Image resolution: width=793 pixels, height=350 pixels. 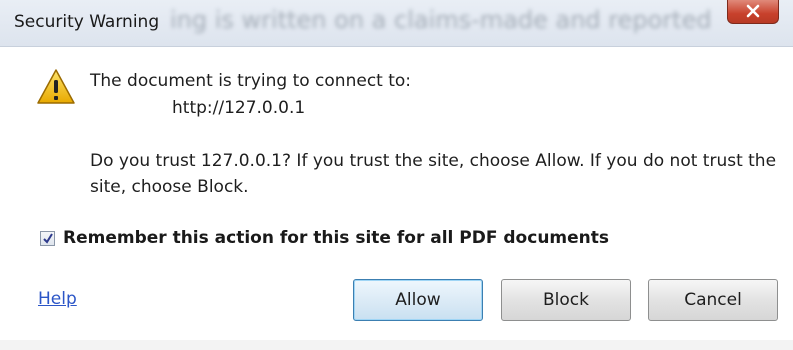 I want to click on close-icon, so click(x=753, y=11).